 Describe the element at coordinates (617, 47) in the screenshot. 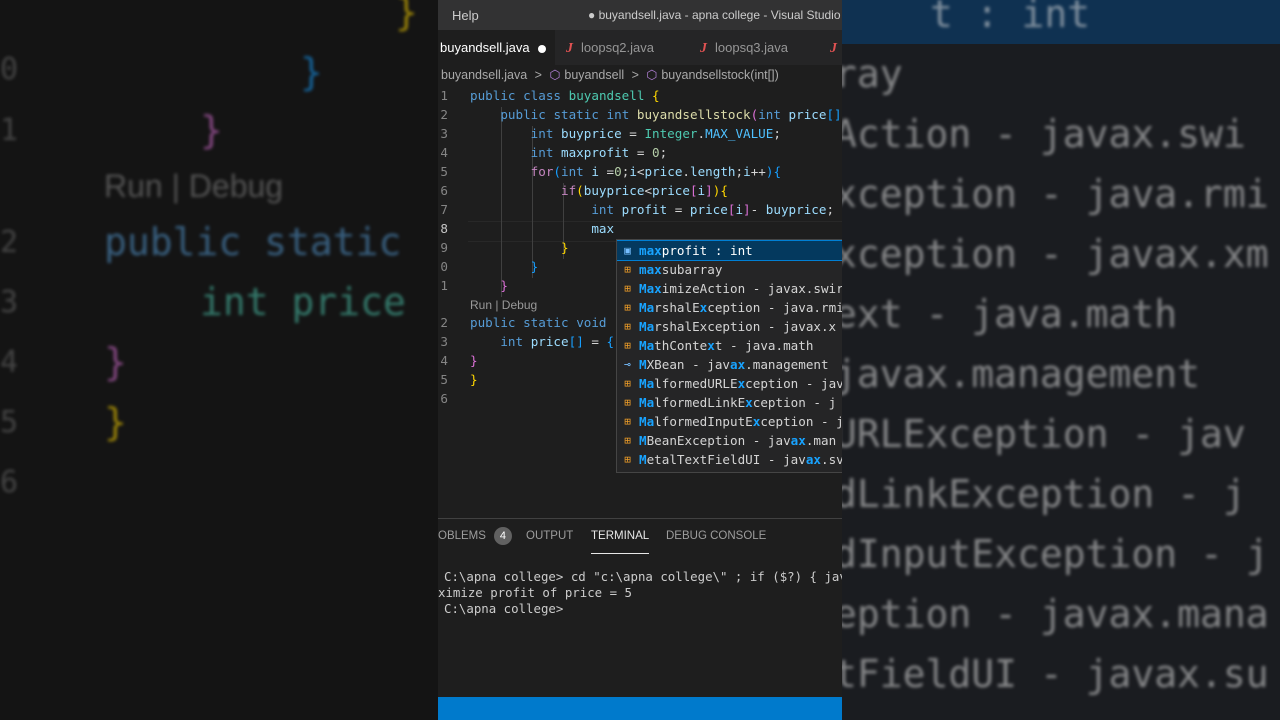

I see `tab-label: loopsq2.java` at that location.